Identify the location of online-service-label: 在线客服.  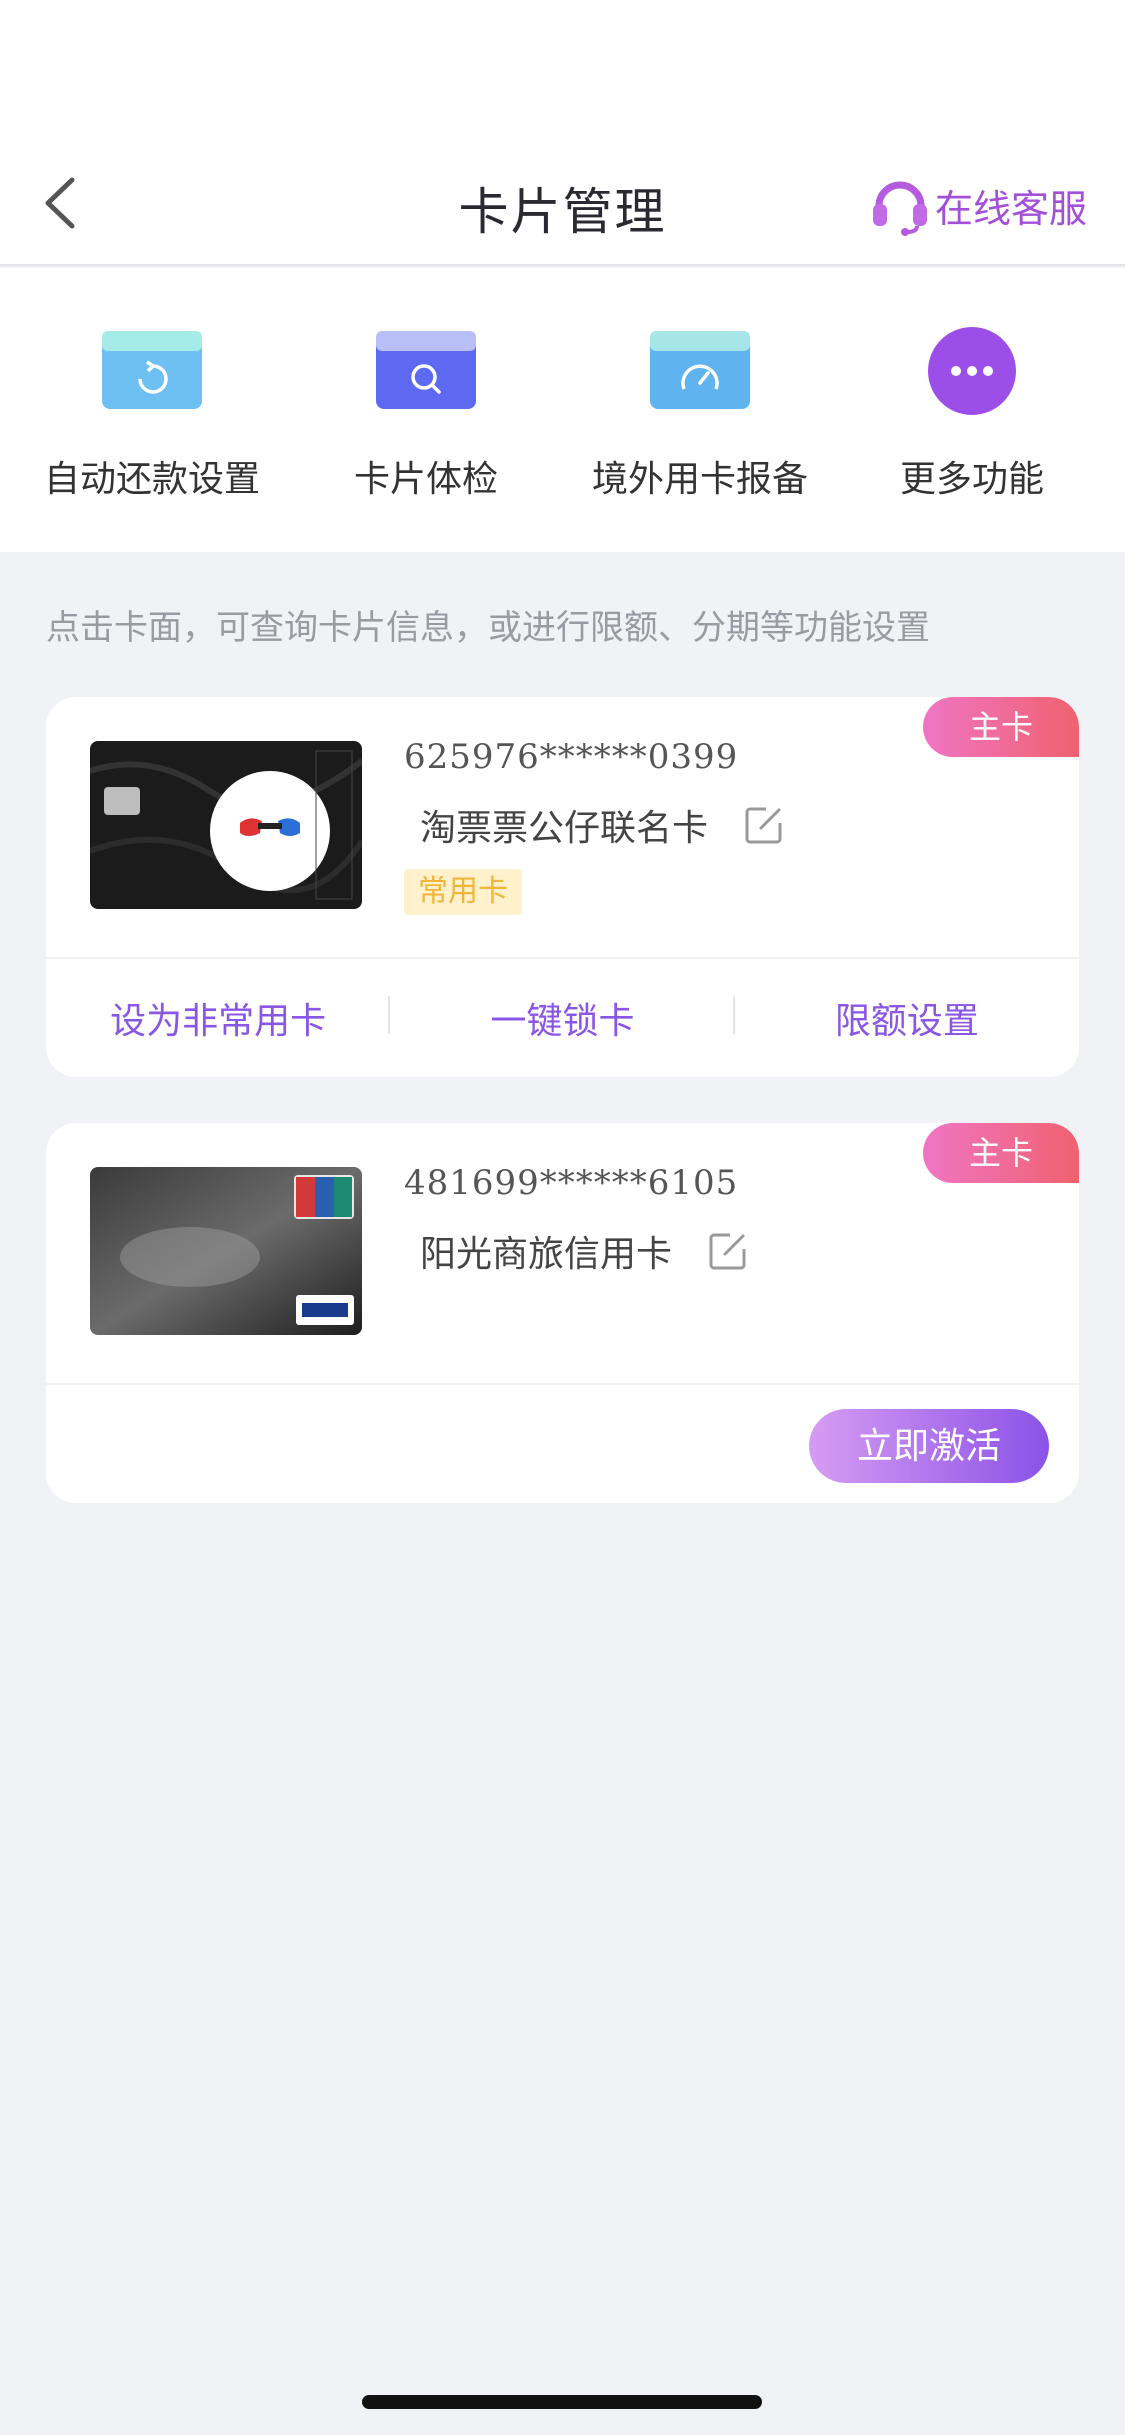
(1010, 208).